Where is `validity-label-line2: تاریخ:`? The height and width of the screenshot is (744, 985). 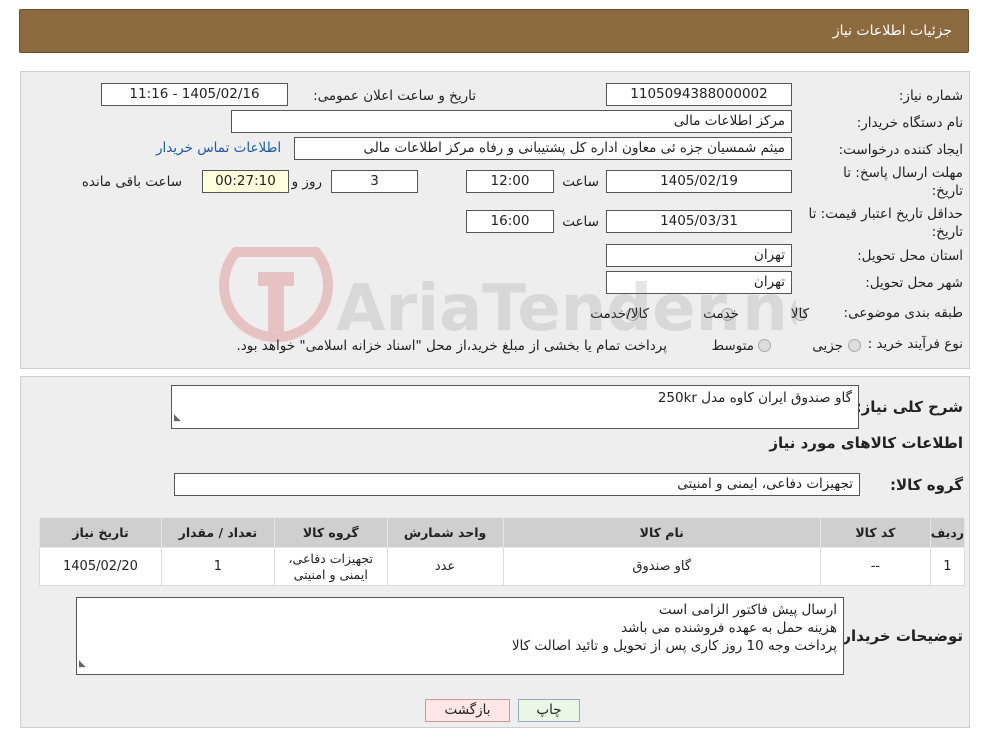 validity-label-line2: تاریخ: is located at coordinates (947, 232).